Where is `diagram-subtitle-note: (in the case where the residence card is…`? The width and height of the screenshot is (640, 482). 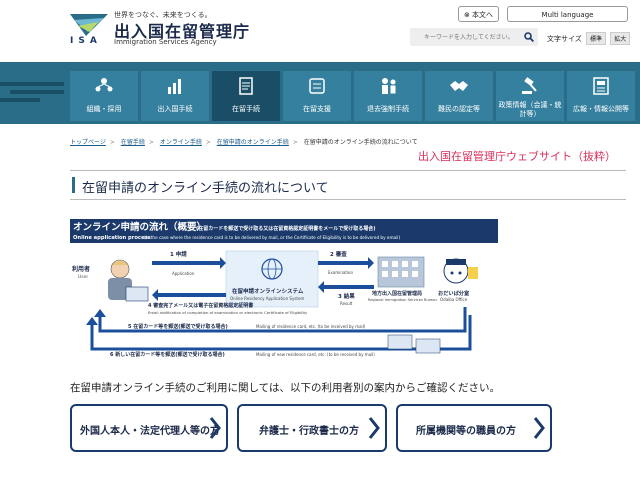
diagram-subtitle-note: (in the case where the residence card is… is located at coordinates (272, 237).